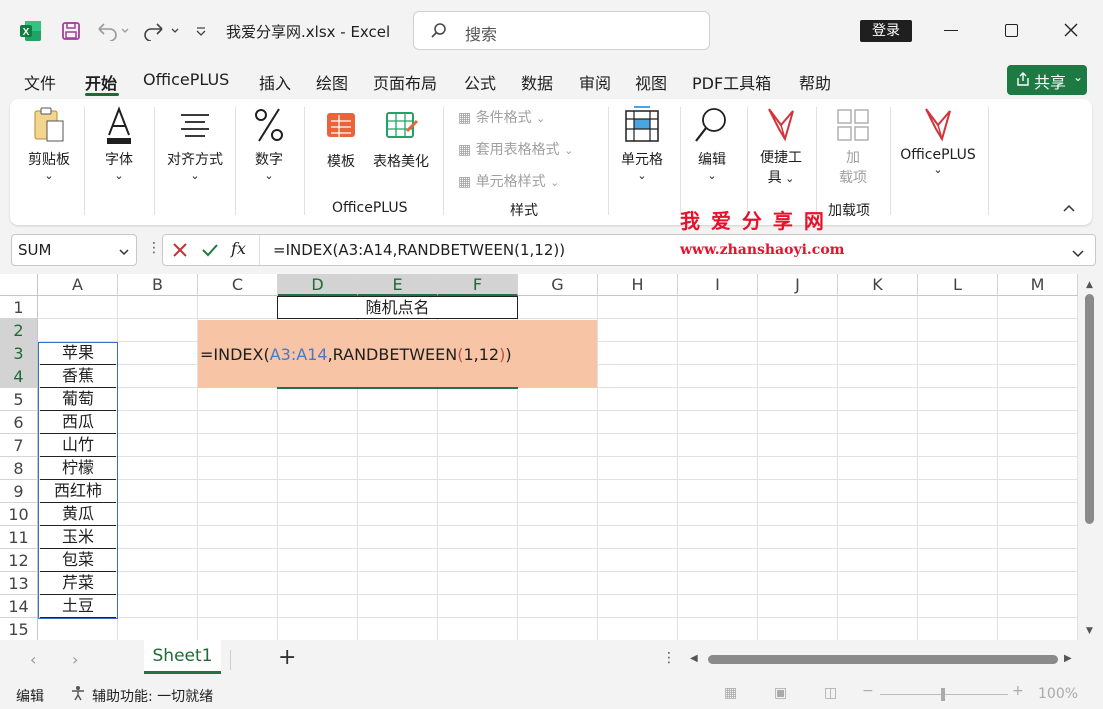  I want to click on column-header-d: D, so click(318, 285).